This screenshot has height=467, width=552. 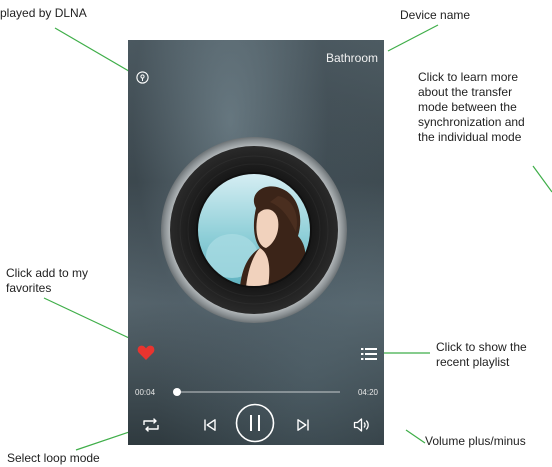 I want to click on annotation-line: Click to show the, so click(x=481, y=347).